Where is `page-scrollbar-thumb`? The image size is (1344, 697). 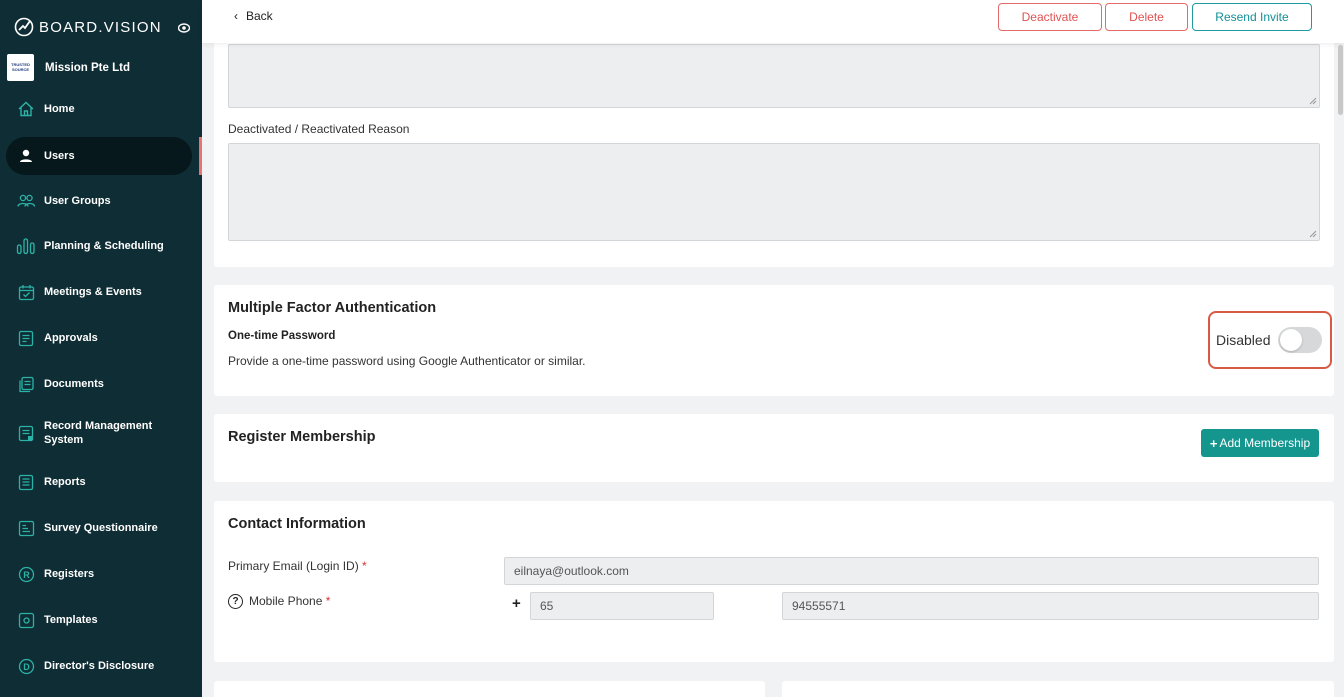
page-scrollbar-thumb is located at coordinates (1340, 80).